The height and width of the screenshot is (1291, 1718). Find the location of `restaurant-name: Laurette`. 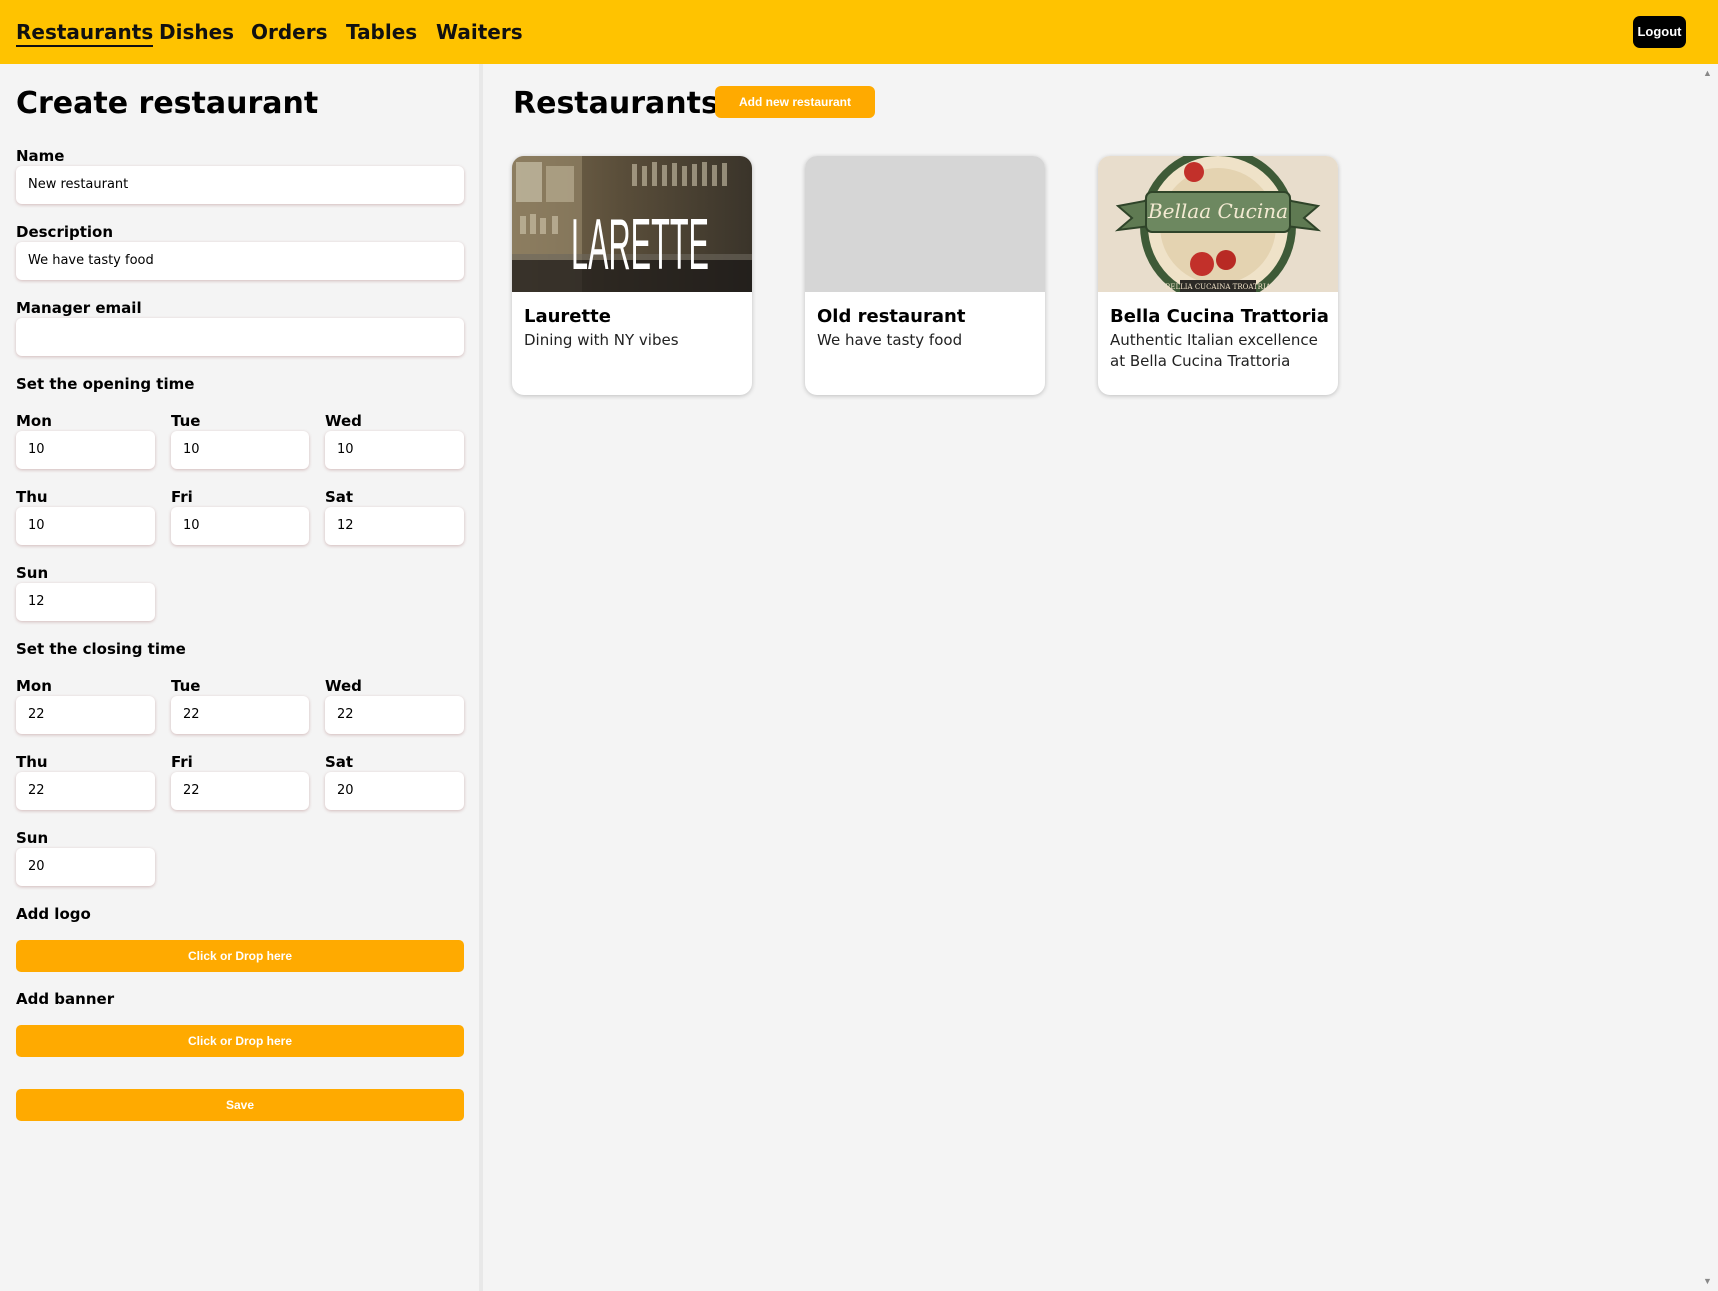

restaurant-name: Laurette is located at coordinates (567, 316).